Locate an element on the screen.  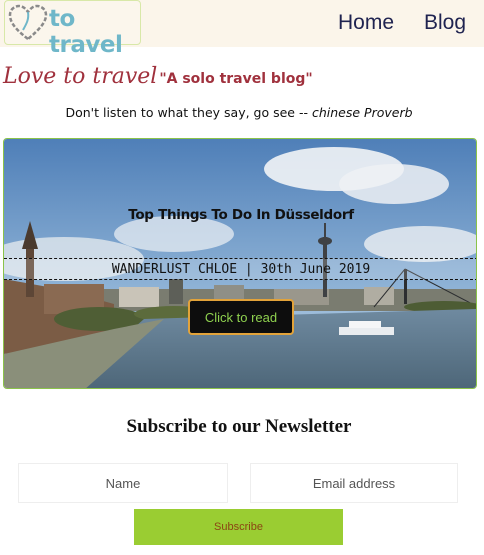
blog-title: Love to travel "A solo travel blog" is located at coordinates (158, 76).